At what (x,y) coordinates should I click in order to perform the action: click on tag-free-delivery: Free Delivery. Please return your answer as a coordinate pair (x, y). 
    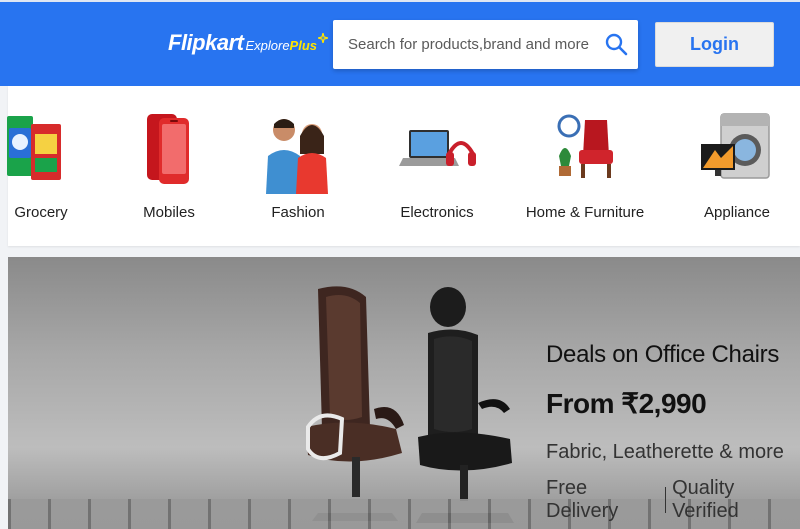
    Looking at the image, I should click on (582, 499).